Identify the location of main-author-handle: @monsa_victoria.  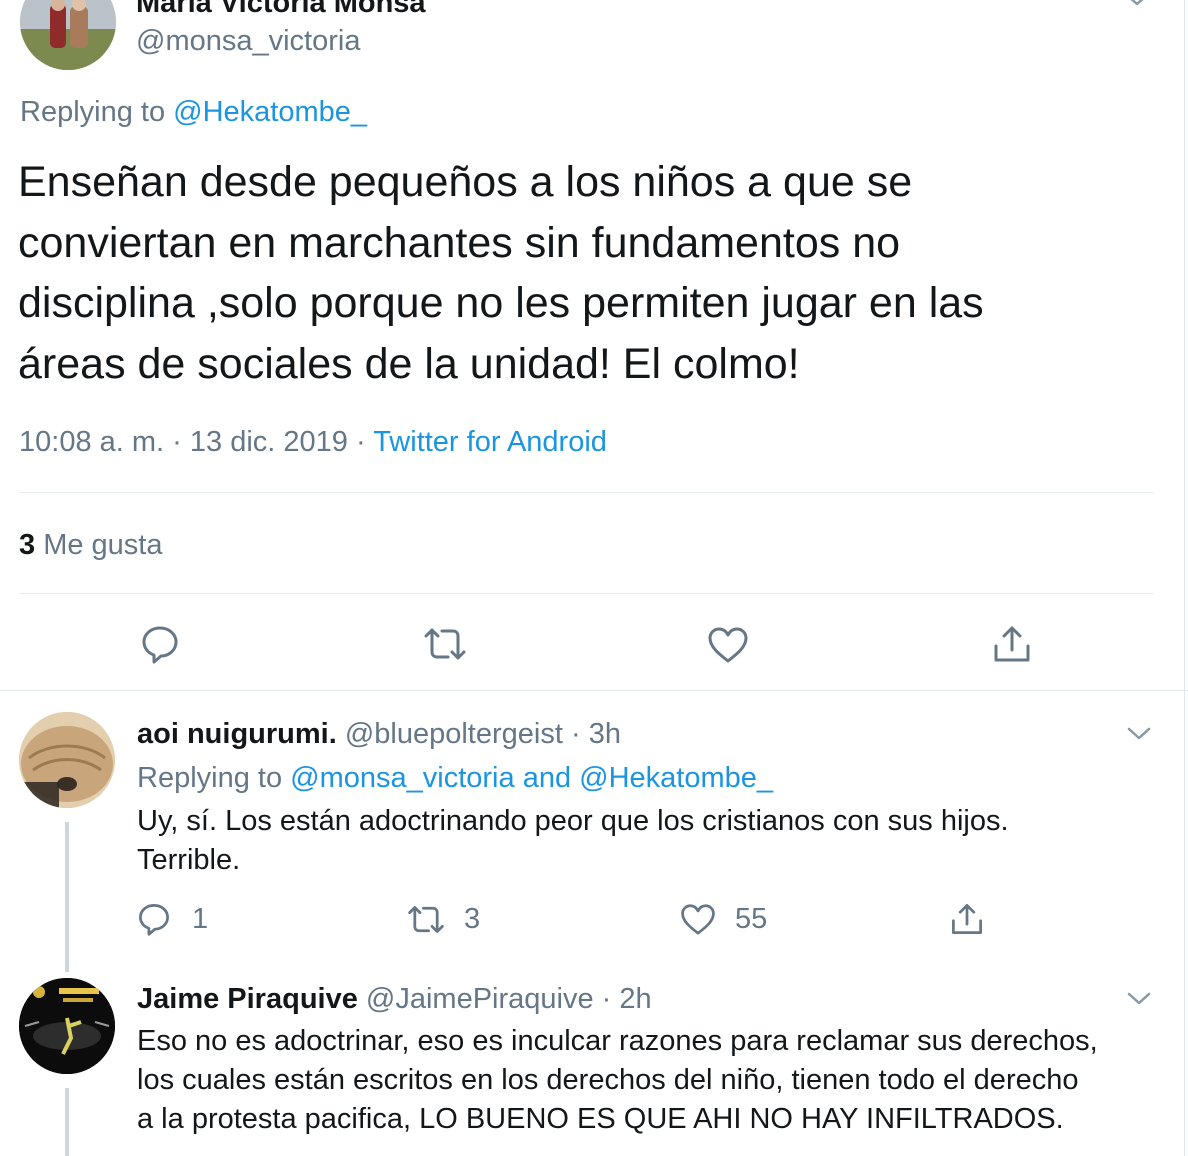
(248, 41).